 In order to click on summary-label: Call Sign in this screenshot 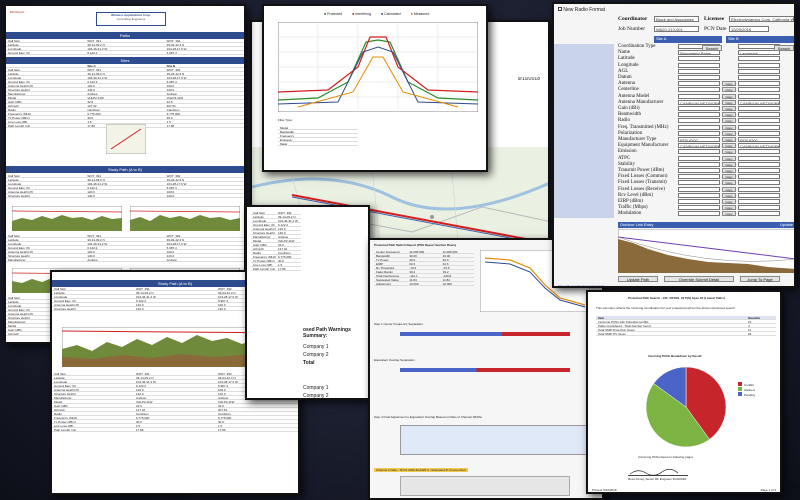, I will do `click(60, 288)`.